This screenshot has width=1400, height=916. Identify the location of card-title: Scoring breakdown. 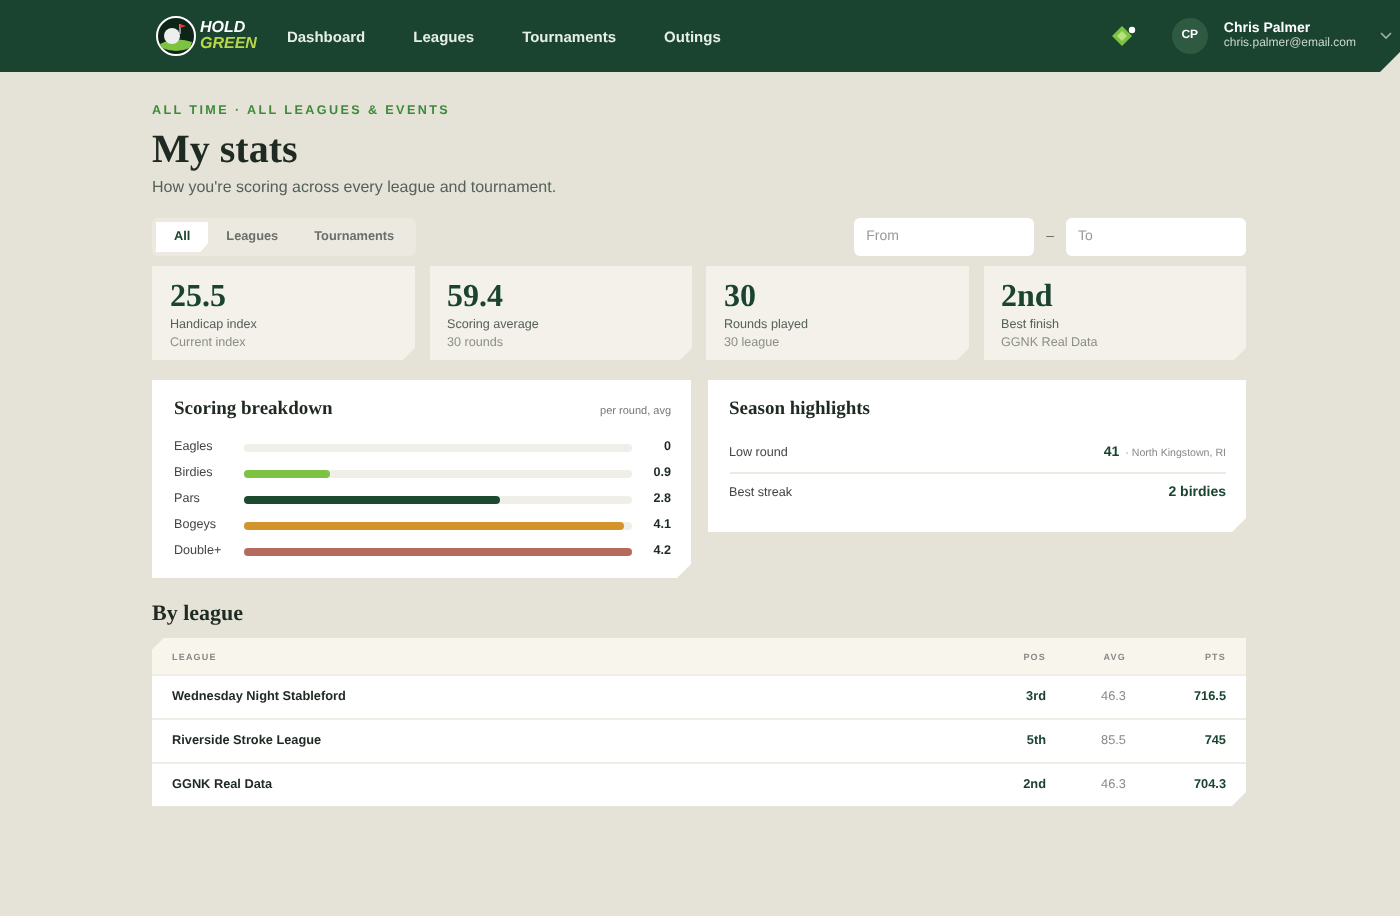
(253, 410).